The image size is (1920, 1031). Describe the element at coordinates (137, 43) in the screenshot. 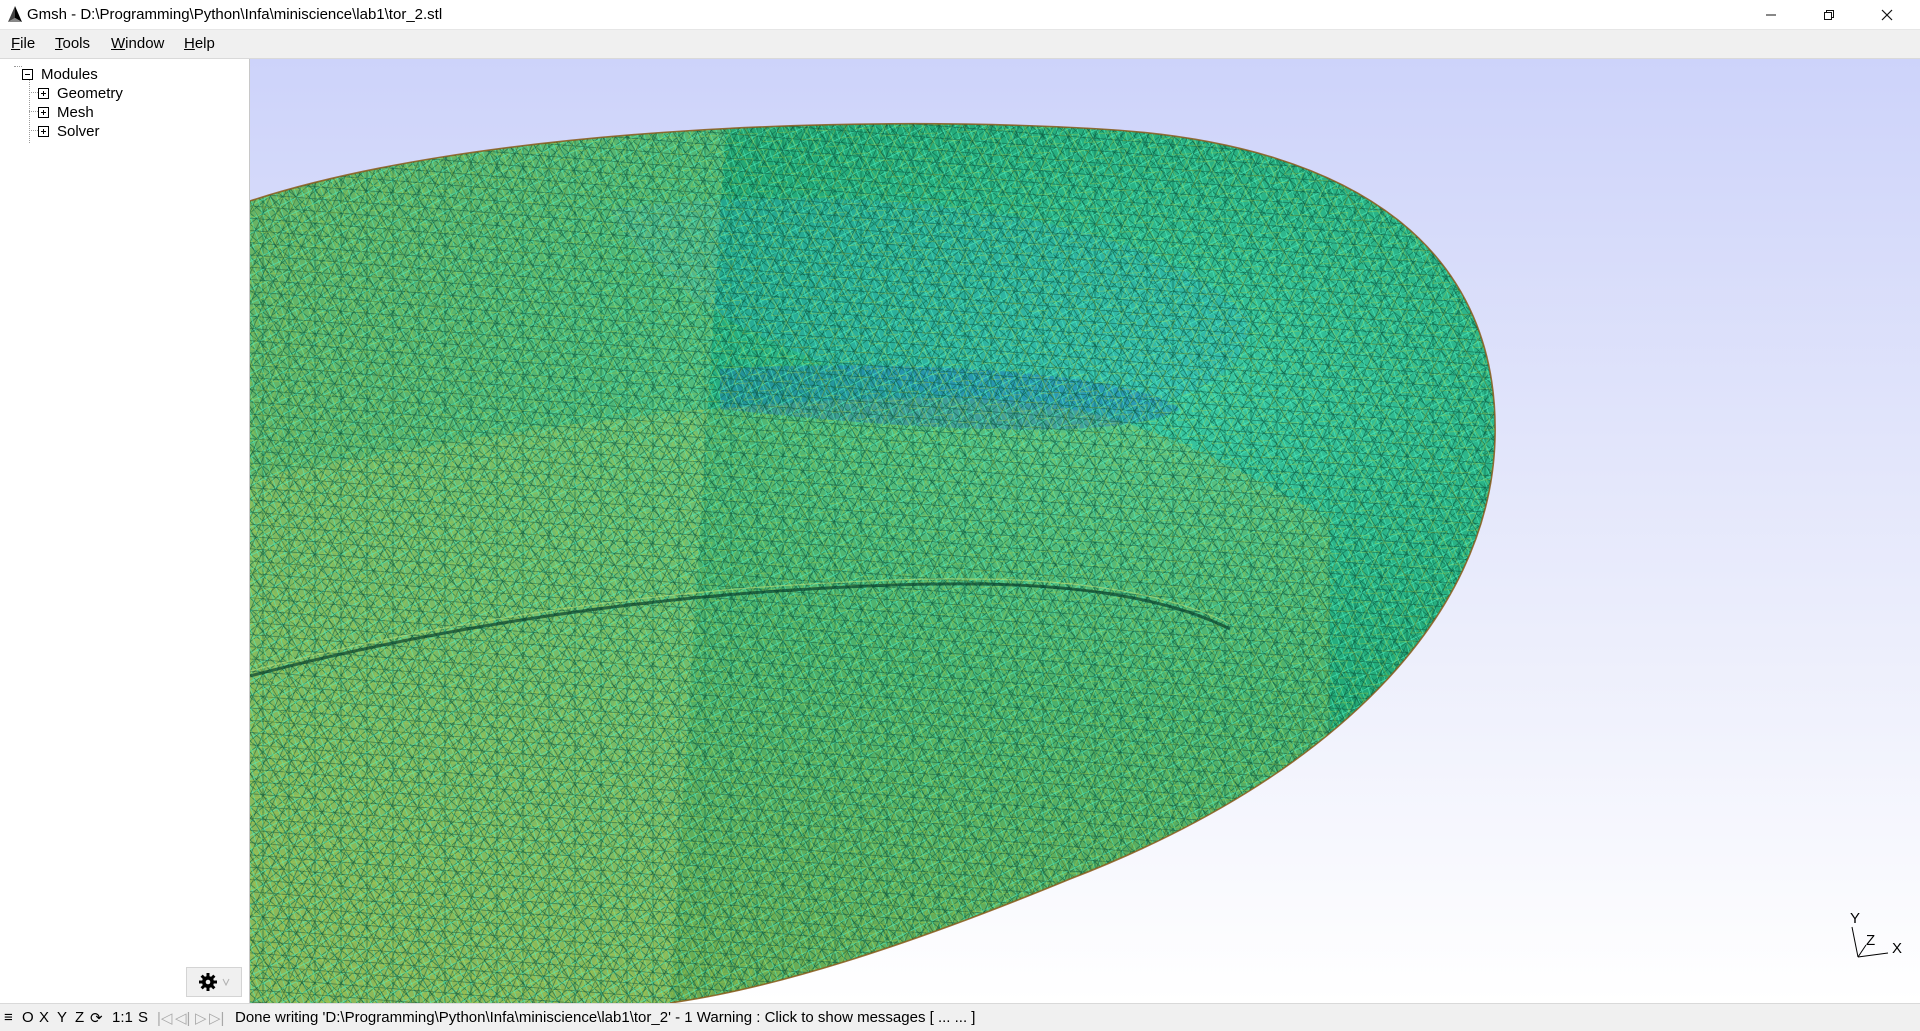

I see `menu-window: Window` at that location.